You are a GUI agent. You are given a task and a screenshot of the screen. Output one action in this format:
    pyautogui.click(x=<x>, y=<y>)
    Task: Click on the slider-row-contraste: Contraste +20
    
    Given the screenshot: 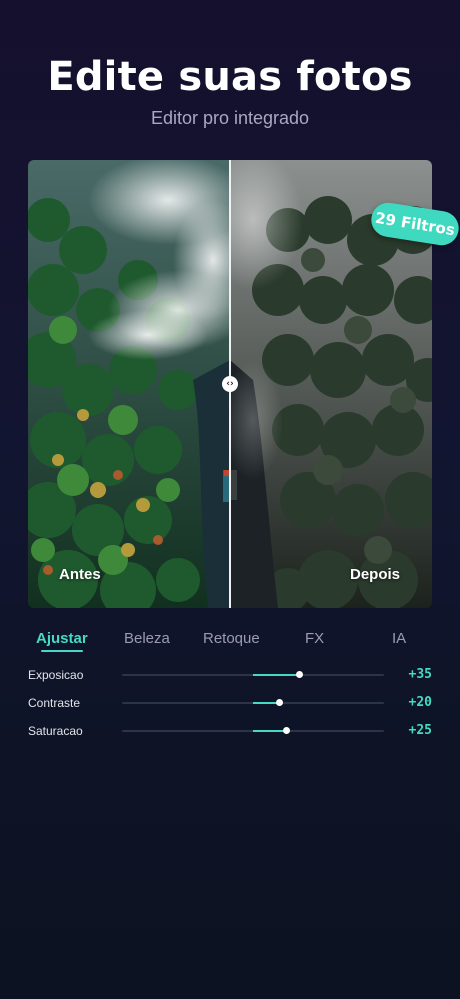 What is the action you would take?
    pyautogui.click(x=230, y=703)
    